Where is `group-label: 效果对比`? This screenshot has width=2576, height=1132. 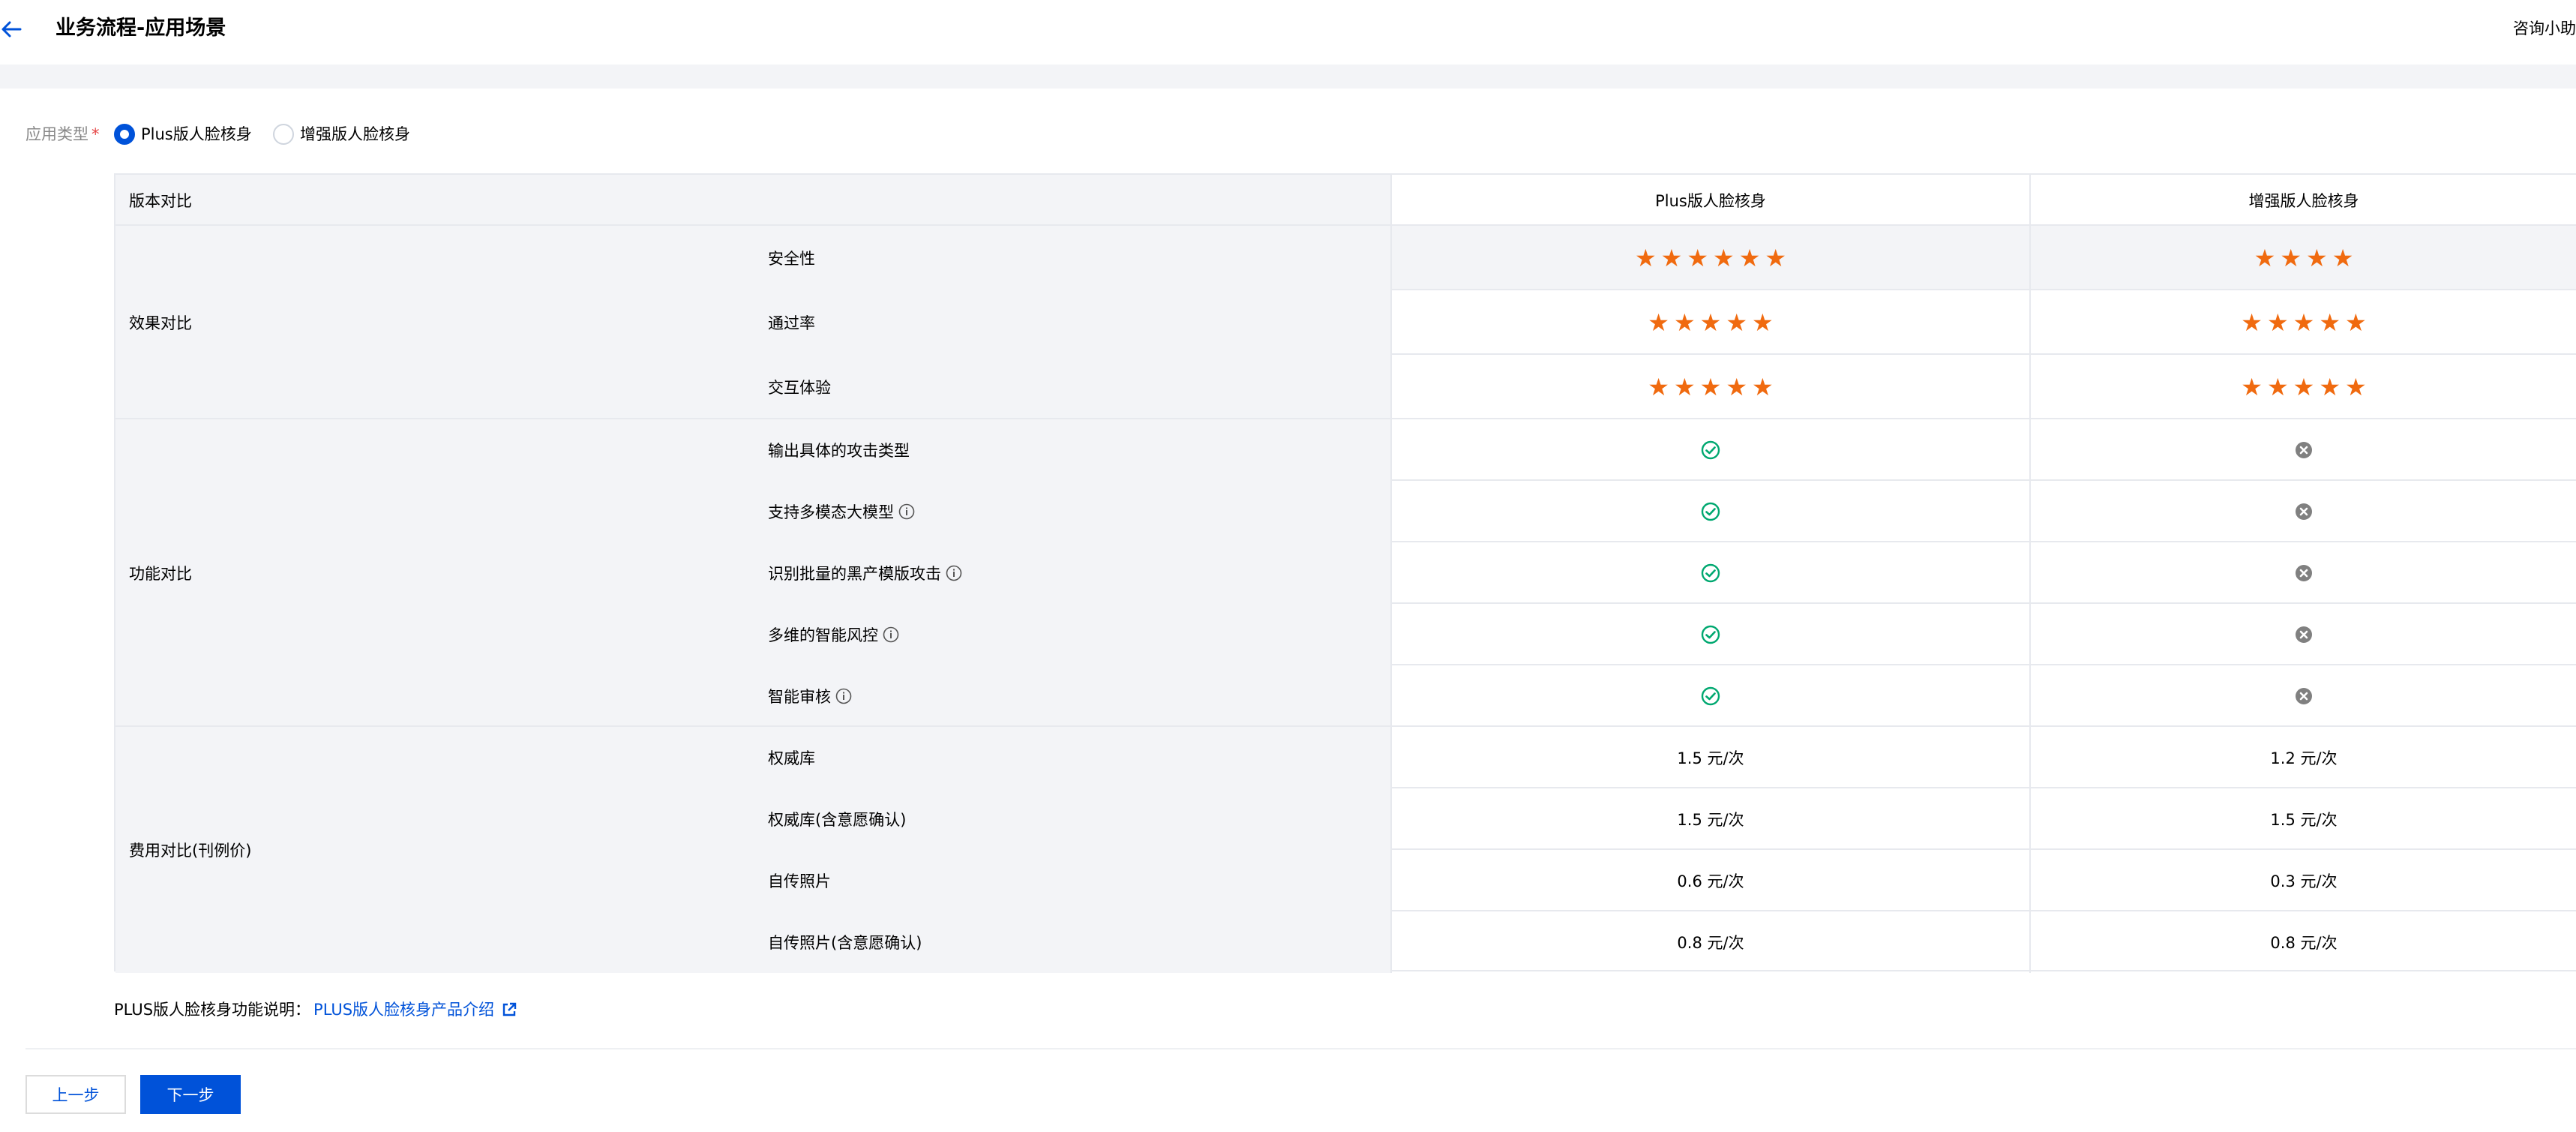 group-label: 效果对比 is located at coordinates (434, 322).